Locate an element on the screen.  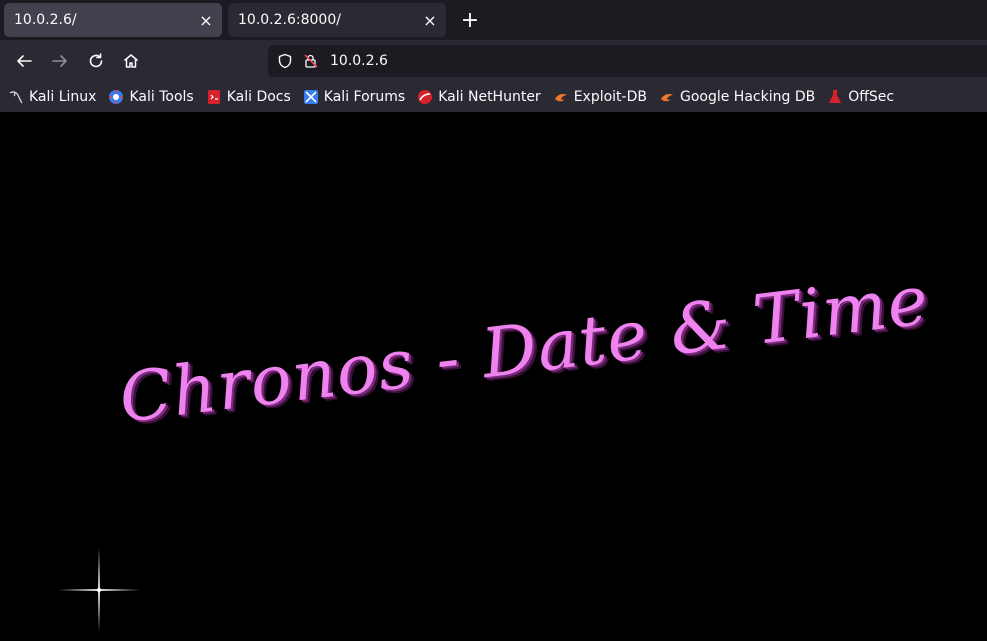
navigation-toolbar: 10.0.2.6 is located at coordinates (493, 61).